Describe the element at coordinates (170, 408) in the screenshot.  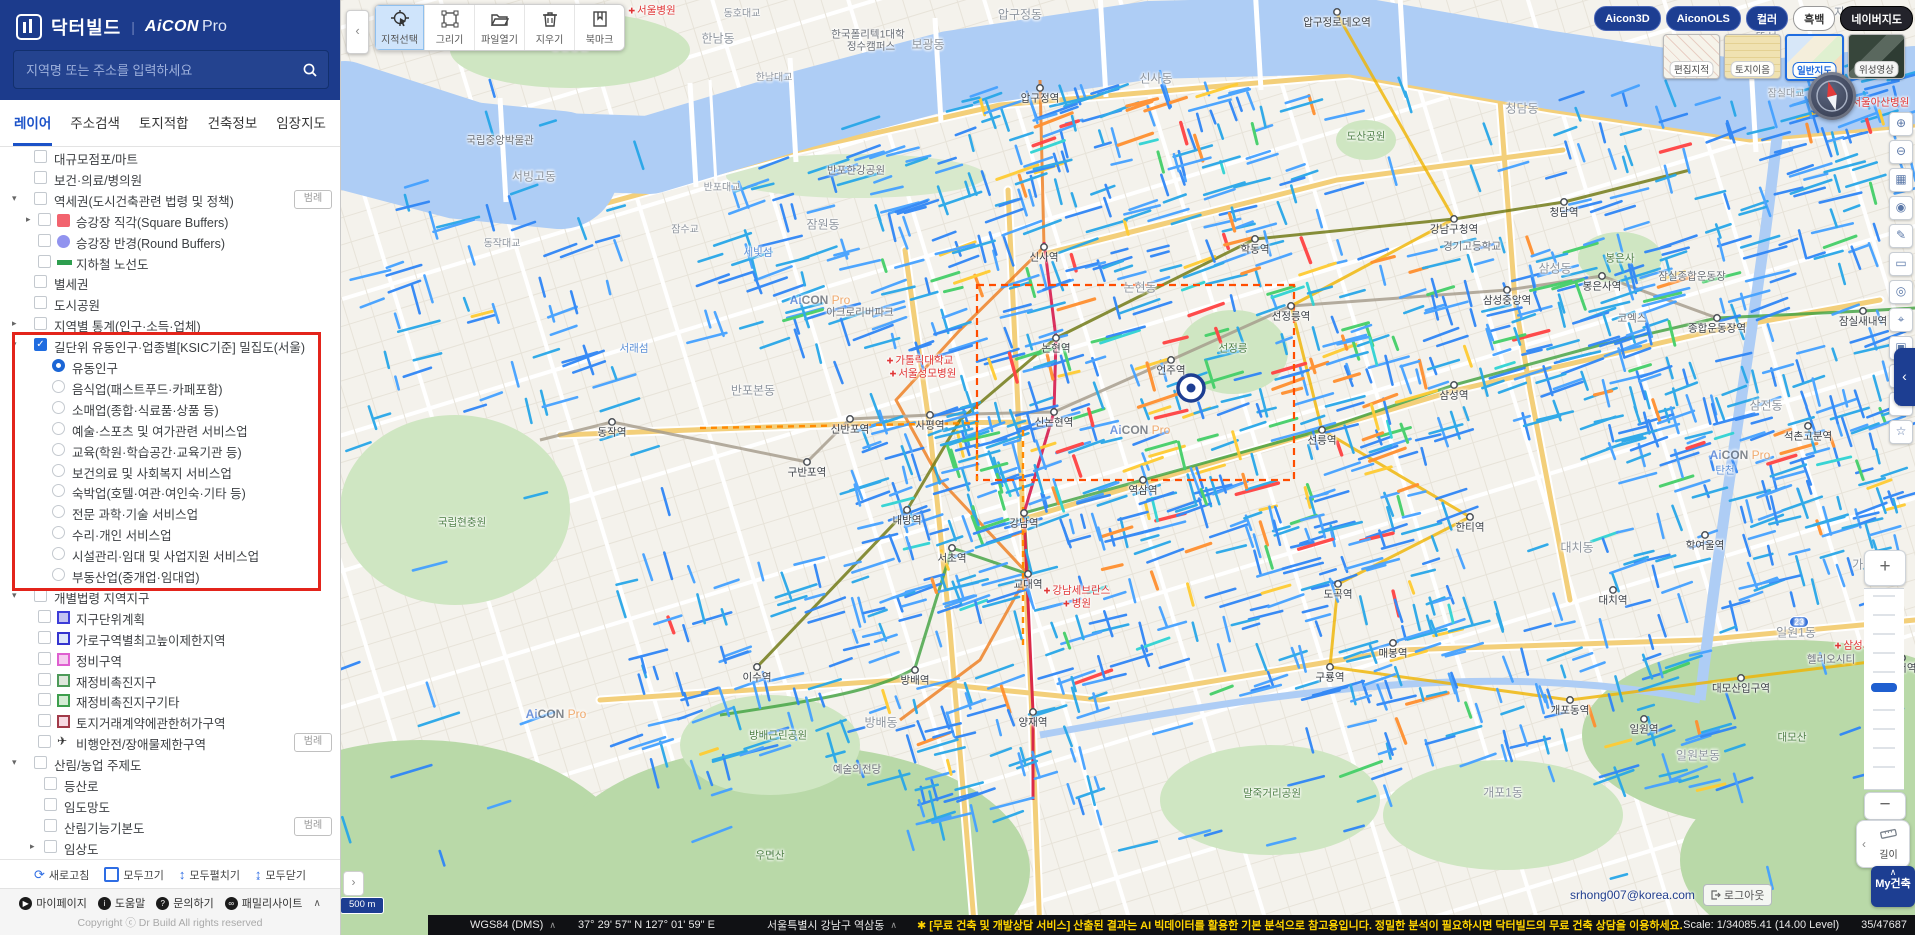
I see `layer-tree-row: 소매업(종합·식료품·상품 등)` at that location.